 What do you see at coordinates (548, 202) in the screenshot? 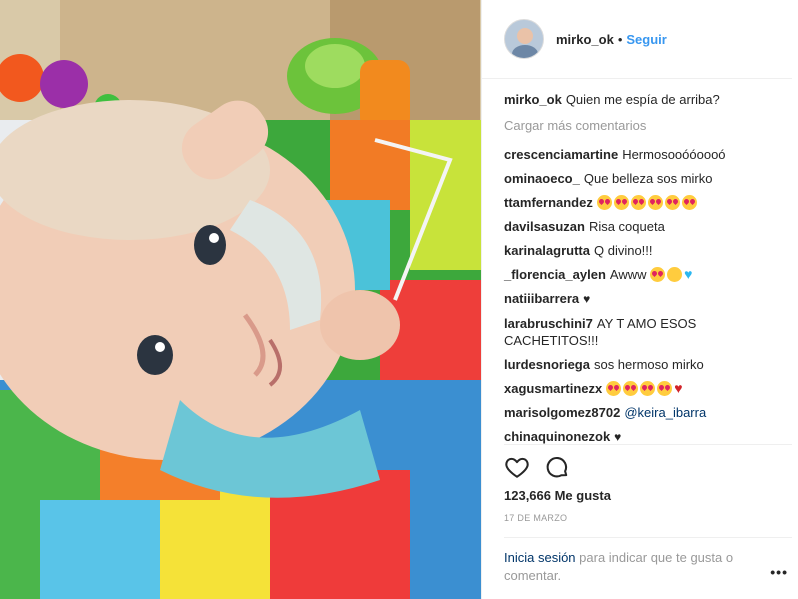
I see `comment-username: ttamfernandez` at bounding box center [548, 202].